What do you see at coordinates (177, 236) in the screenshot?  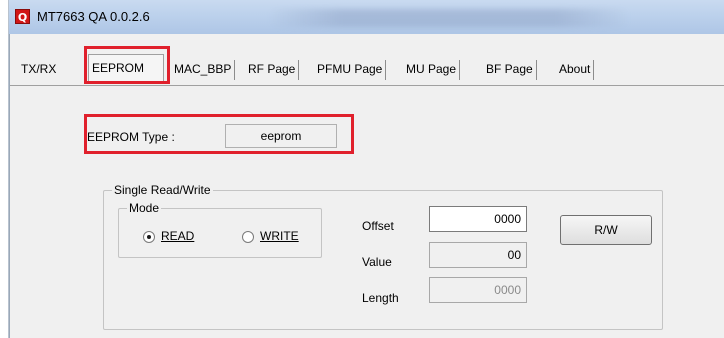 I see `read-radio-label: READ` at bounding box center [177, 236].